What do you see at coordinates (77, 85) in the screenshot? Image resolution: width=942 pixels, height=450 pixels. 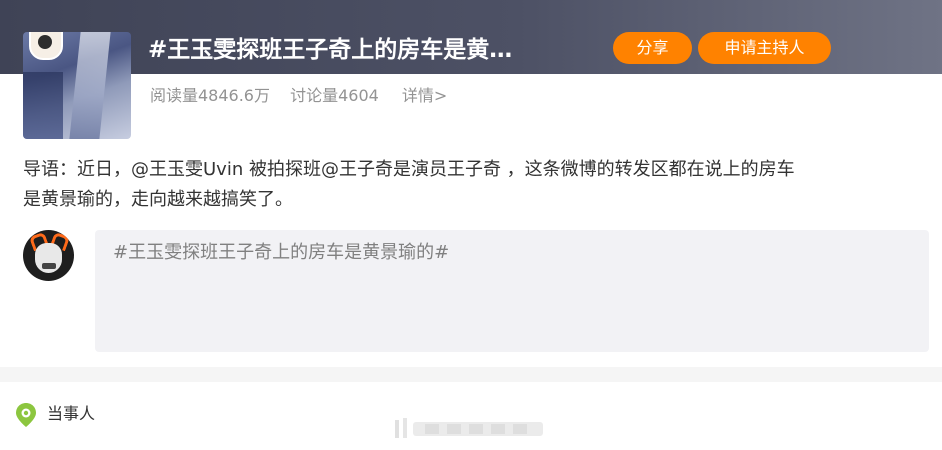 I see `topic-thumbnail` at bounding box center [77, 85].